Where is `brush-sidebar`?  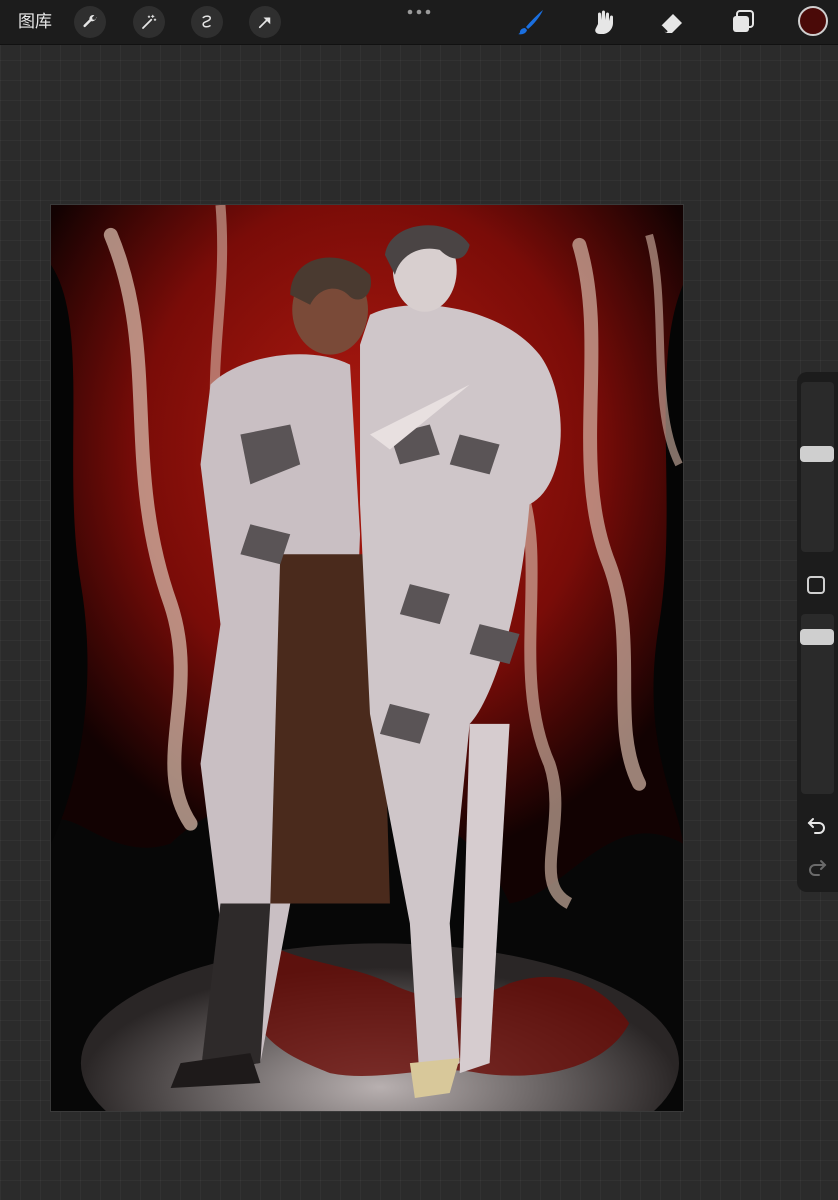
brush-sidebar is located at coordinates (817, 632).